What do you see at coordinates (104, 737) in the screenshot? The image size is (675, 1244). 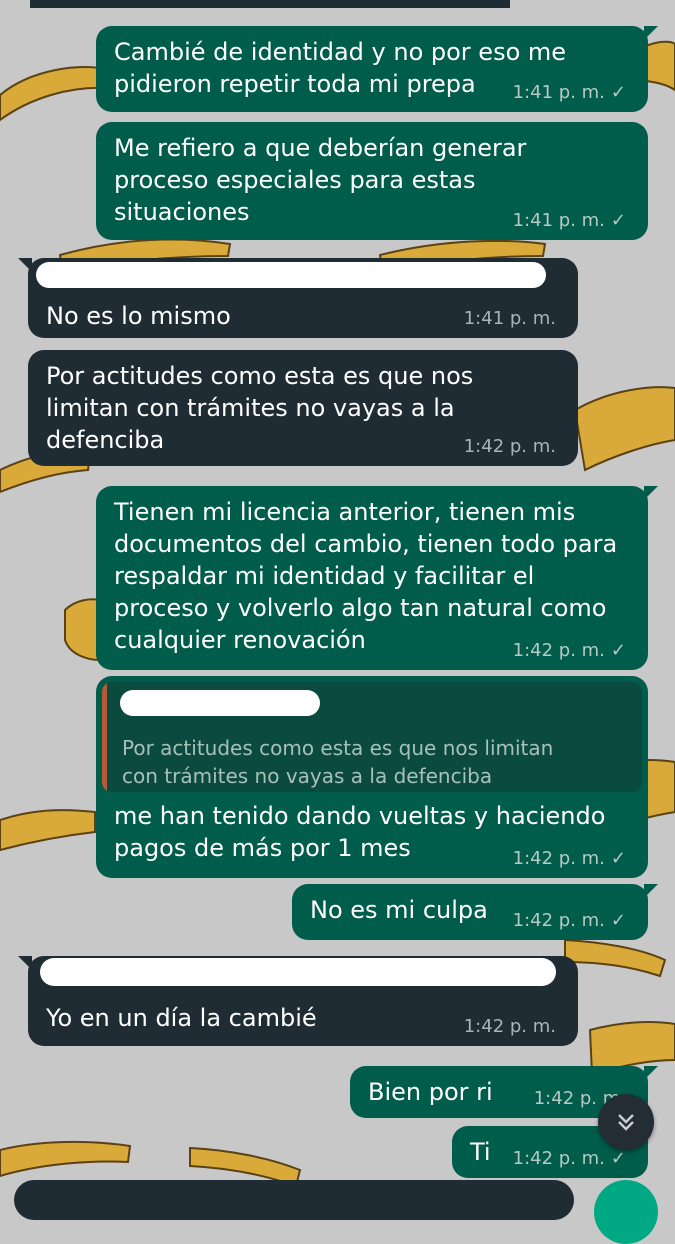 I see `quote-accent-bar` at bounding box center [104, 737].